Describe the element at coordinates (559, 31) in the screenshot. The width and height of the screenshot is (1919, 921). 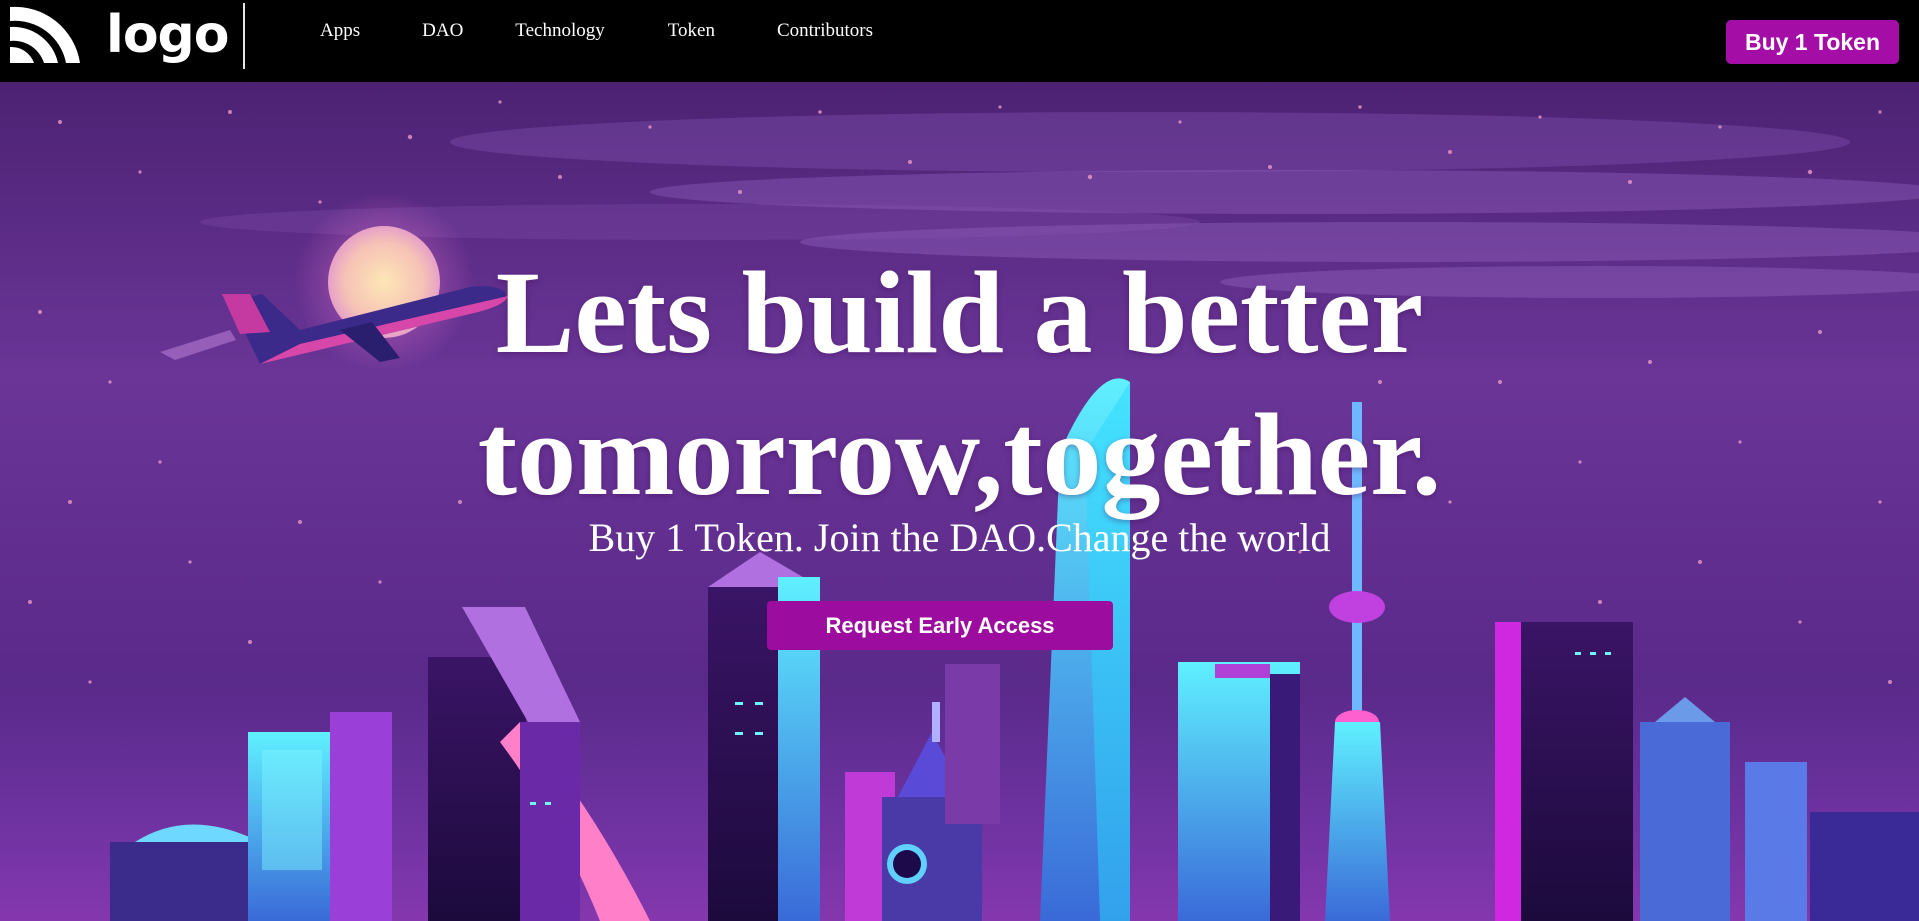
I see `nav-link-technology: Technology` at that location.